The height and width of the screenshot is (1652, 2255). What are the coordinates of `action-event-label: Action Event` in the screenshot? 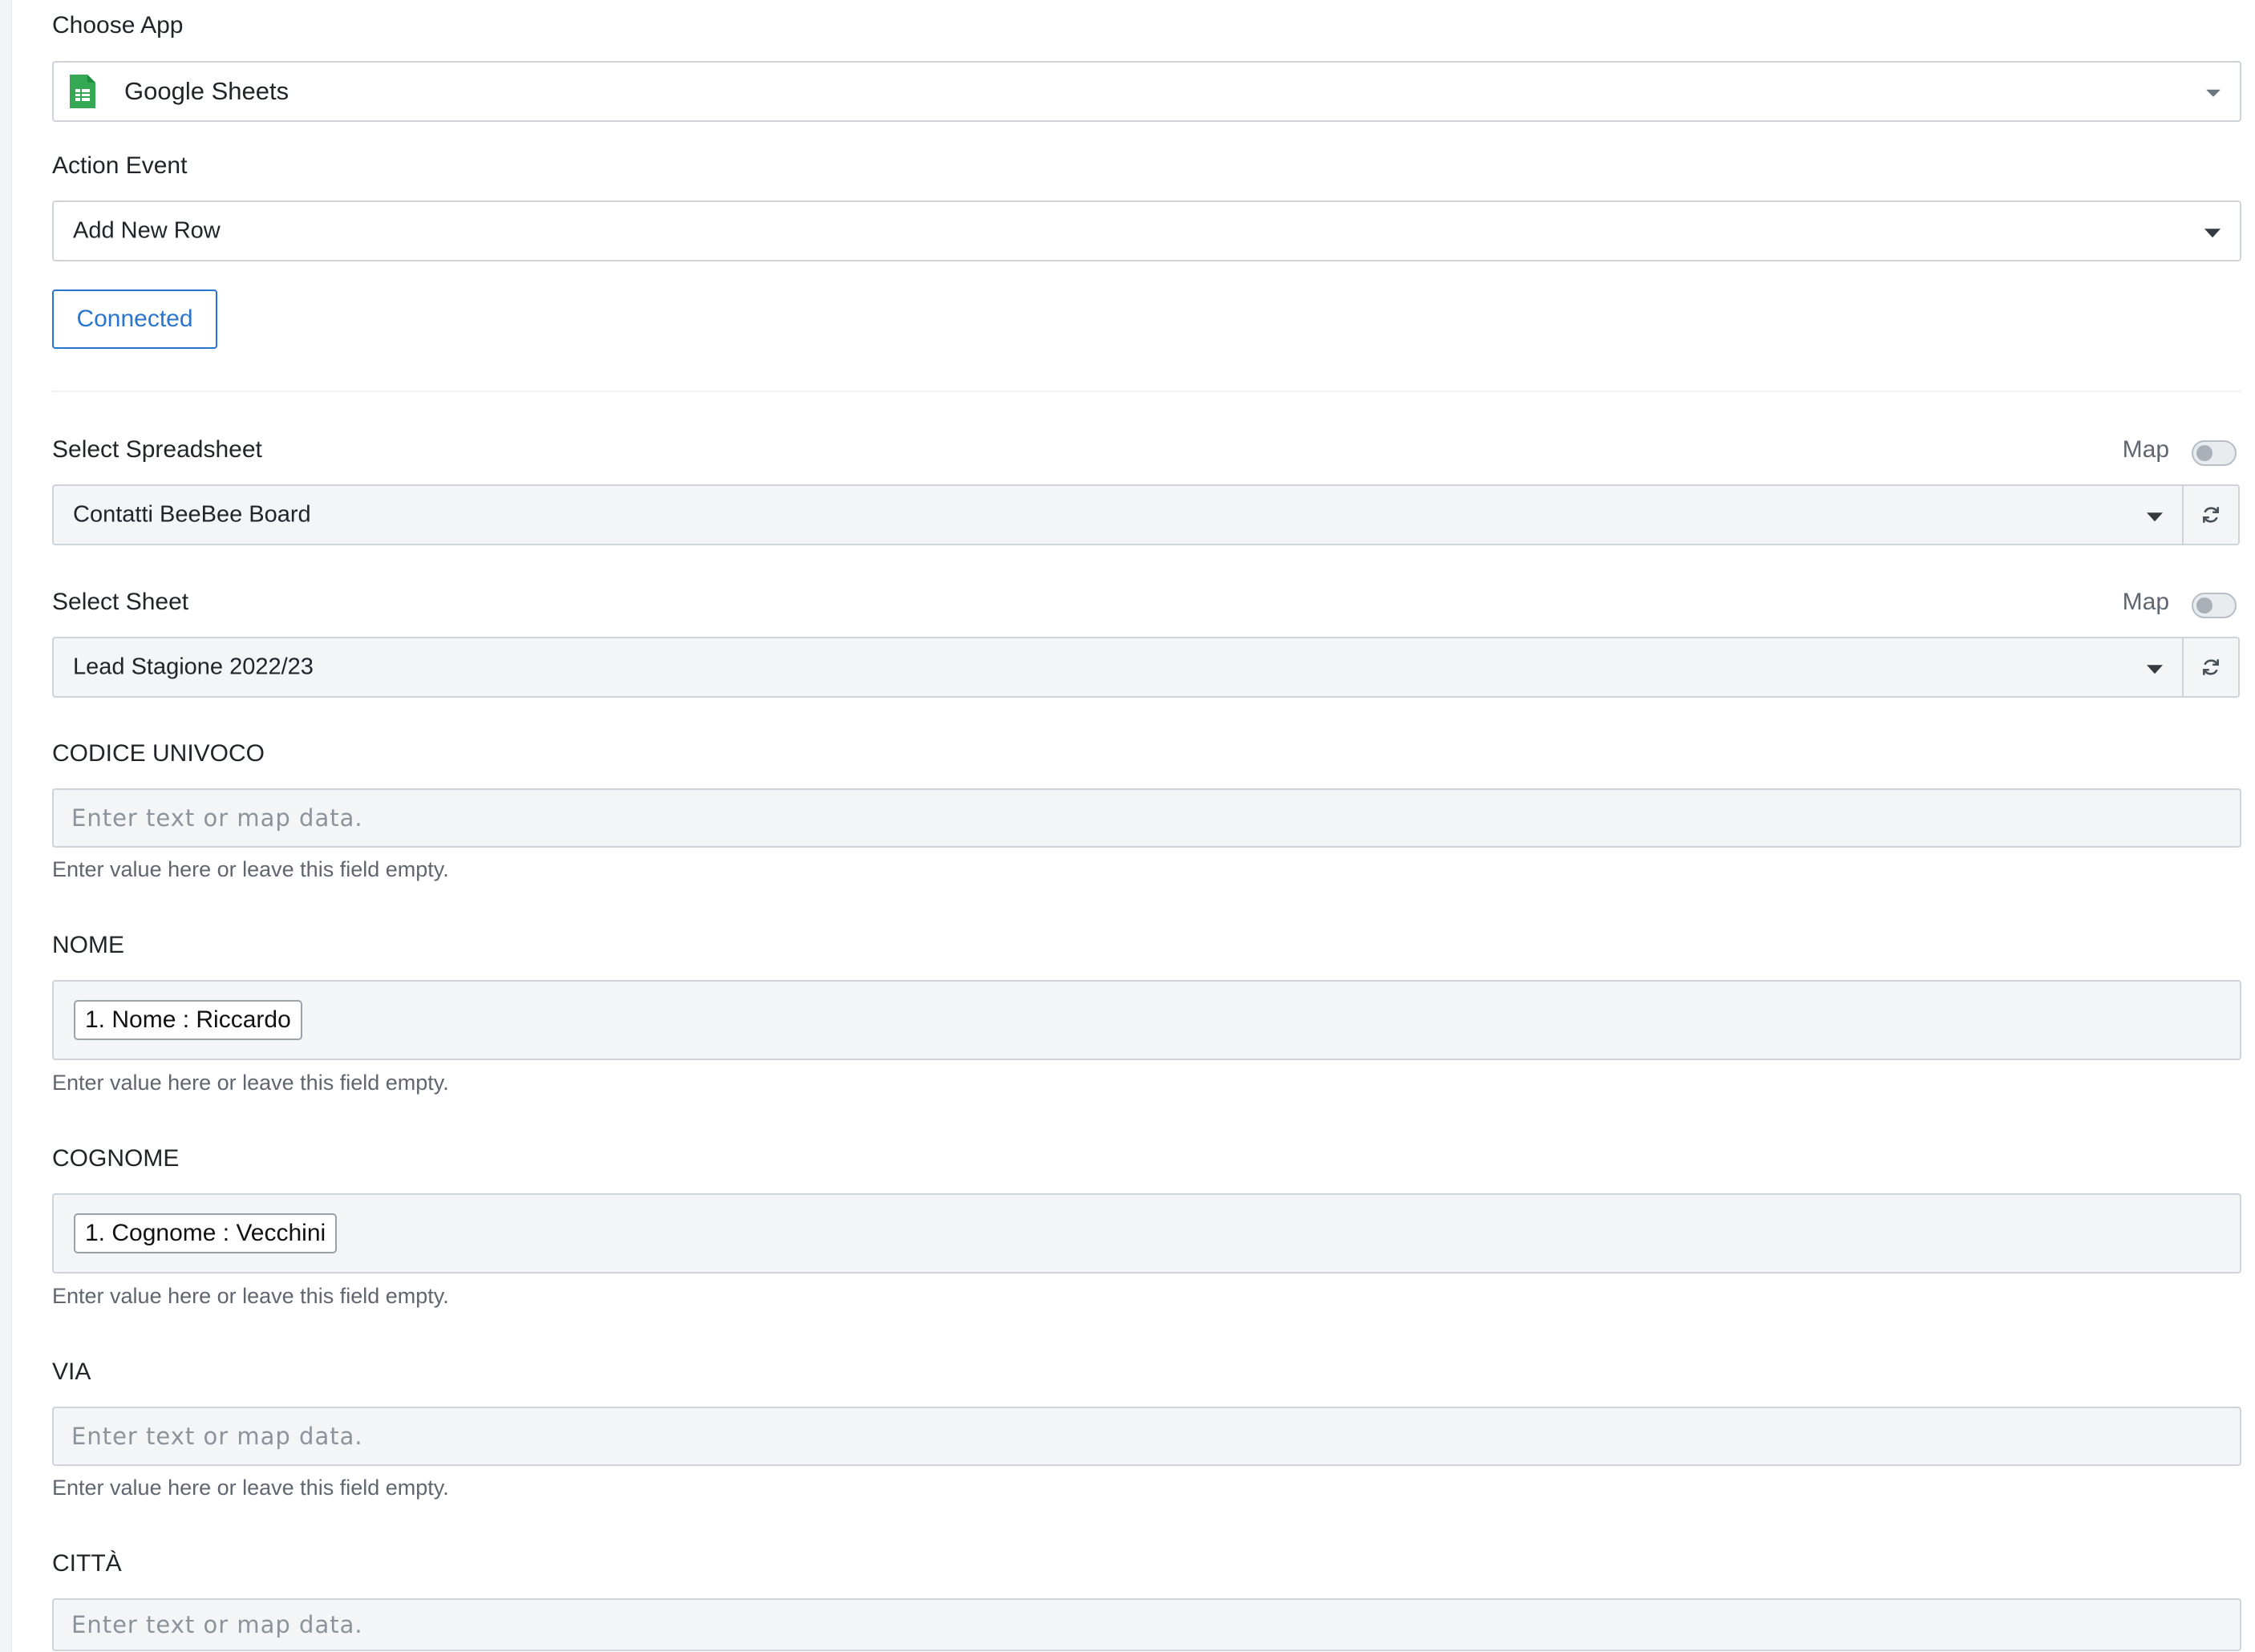 It's located at (120, 165).